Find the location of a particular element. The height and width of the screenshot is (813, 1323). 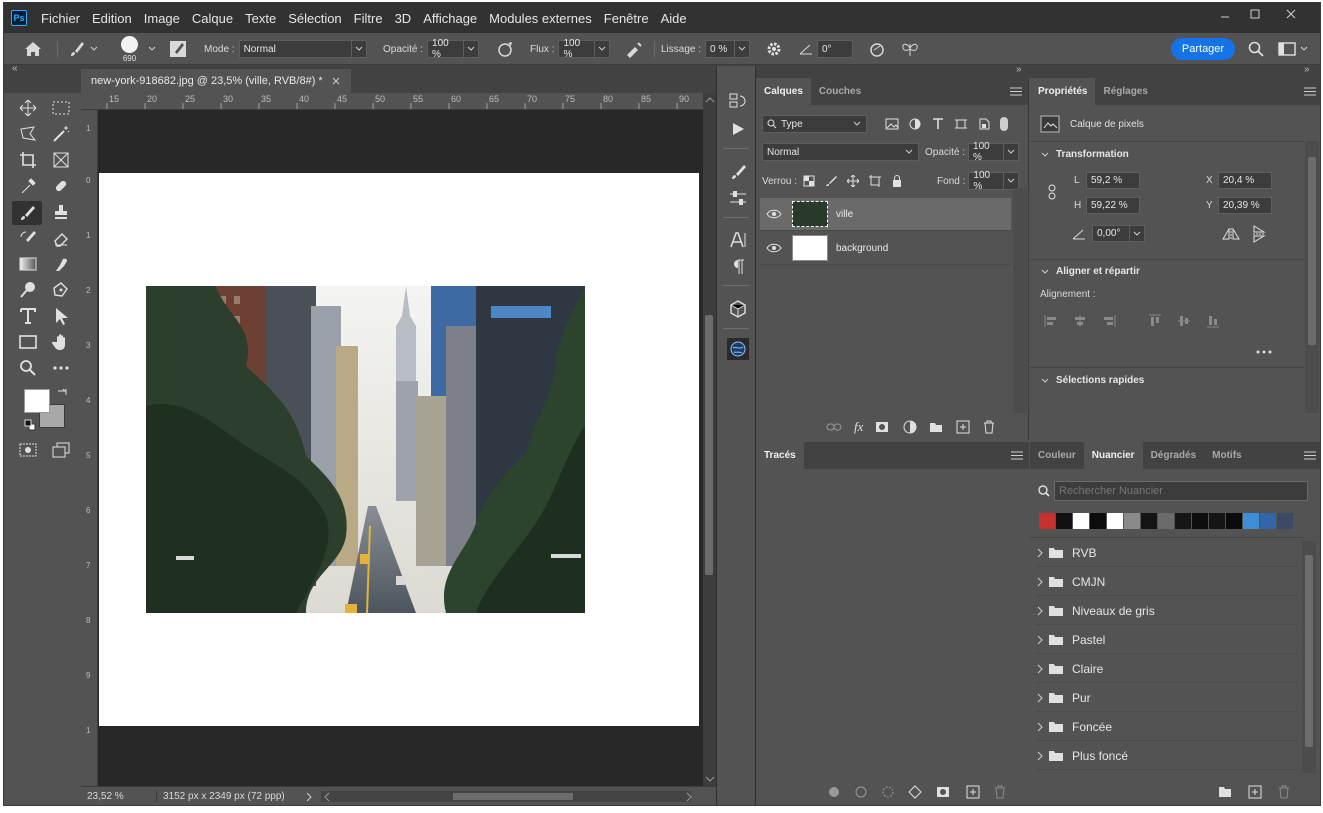

swap-colors-icon is located at coordinates (62, 393).